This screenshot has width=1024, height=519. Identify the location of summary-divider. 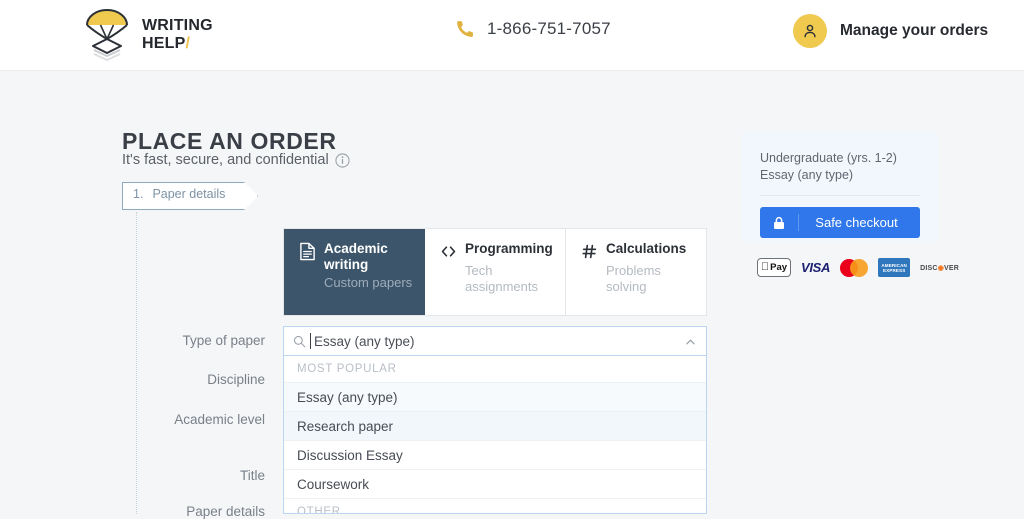
(840, 195).